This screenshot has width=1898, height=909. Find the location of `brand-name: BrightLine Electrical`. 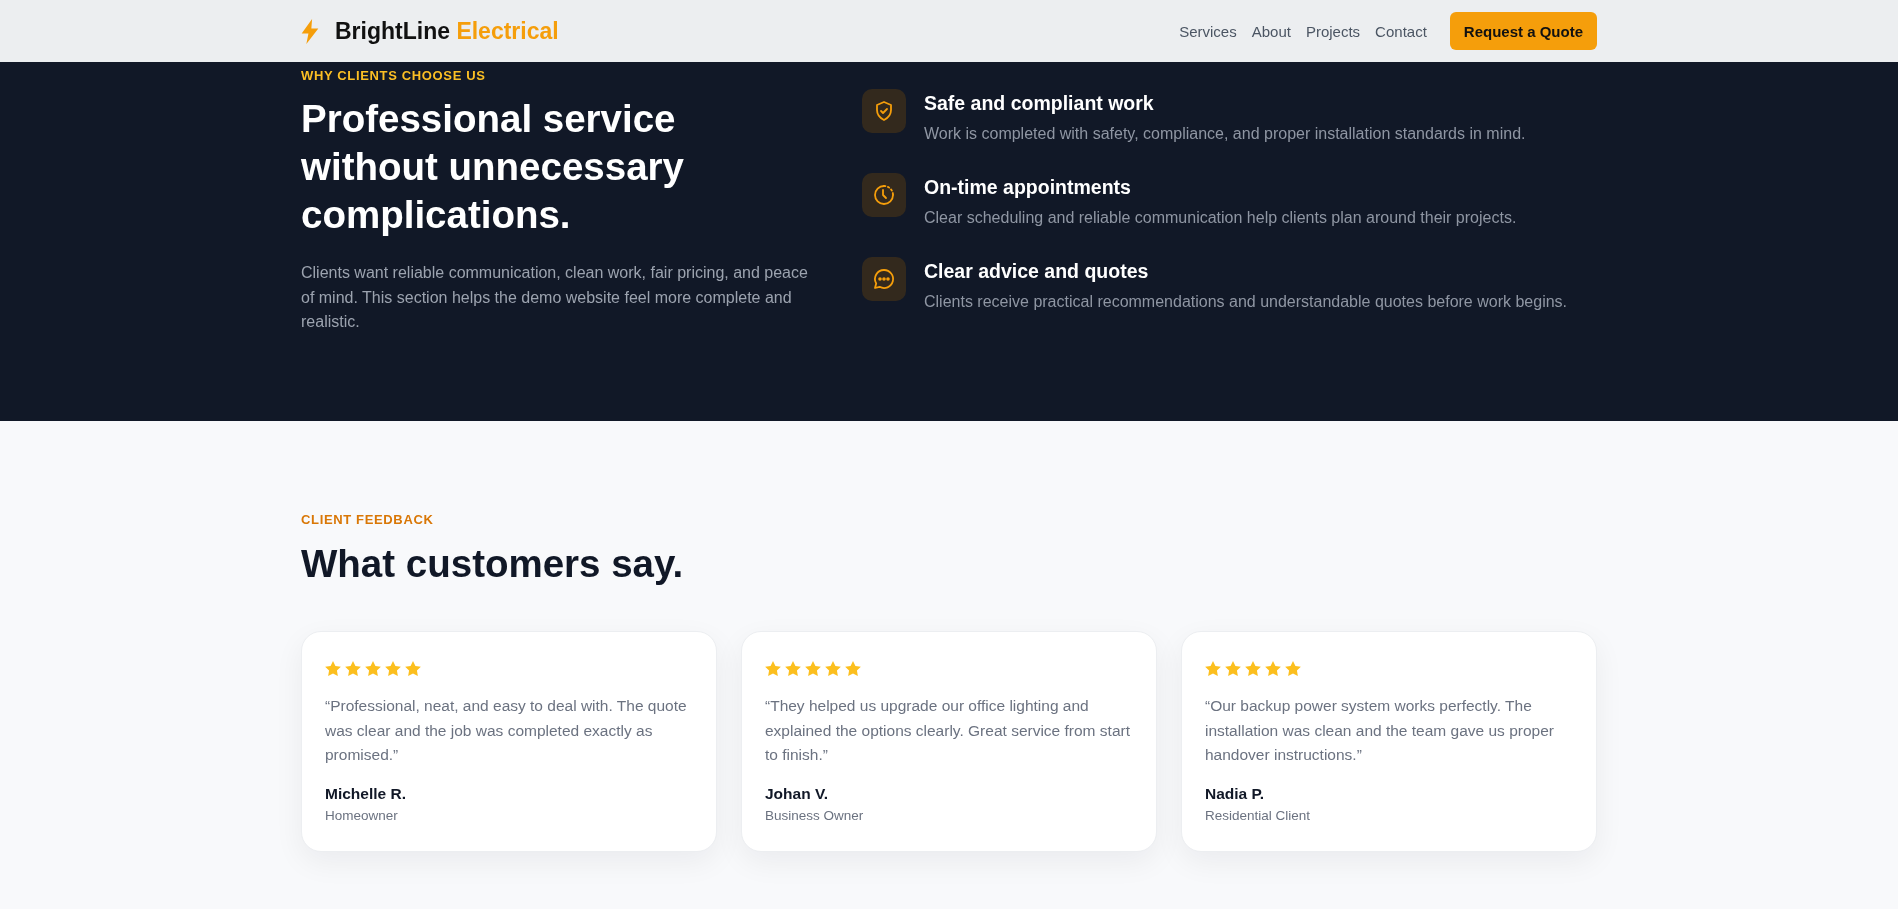

brand-name: BrightLine Electrical is located at coordinates (447, 31).